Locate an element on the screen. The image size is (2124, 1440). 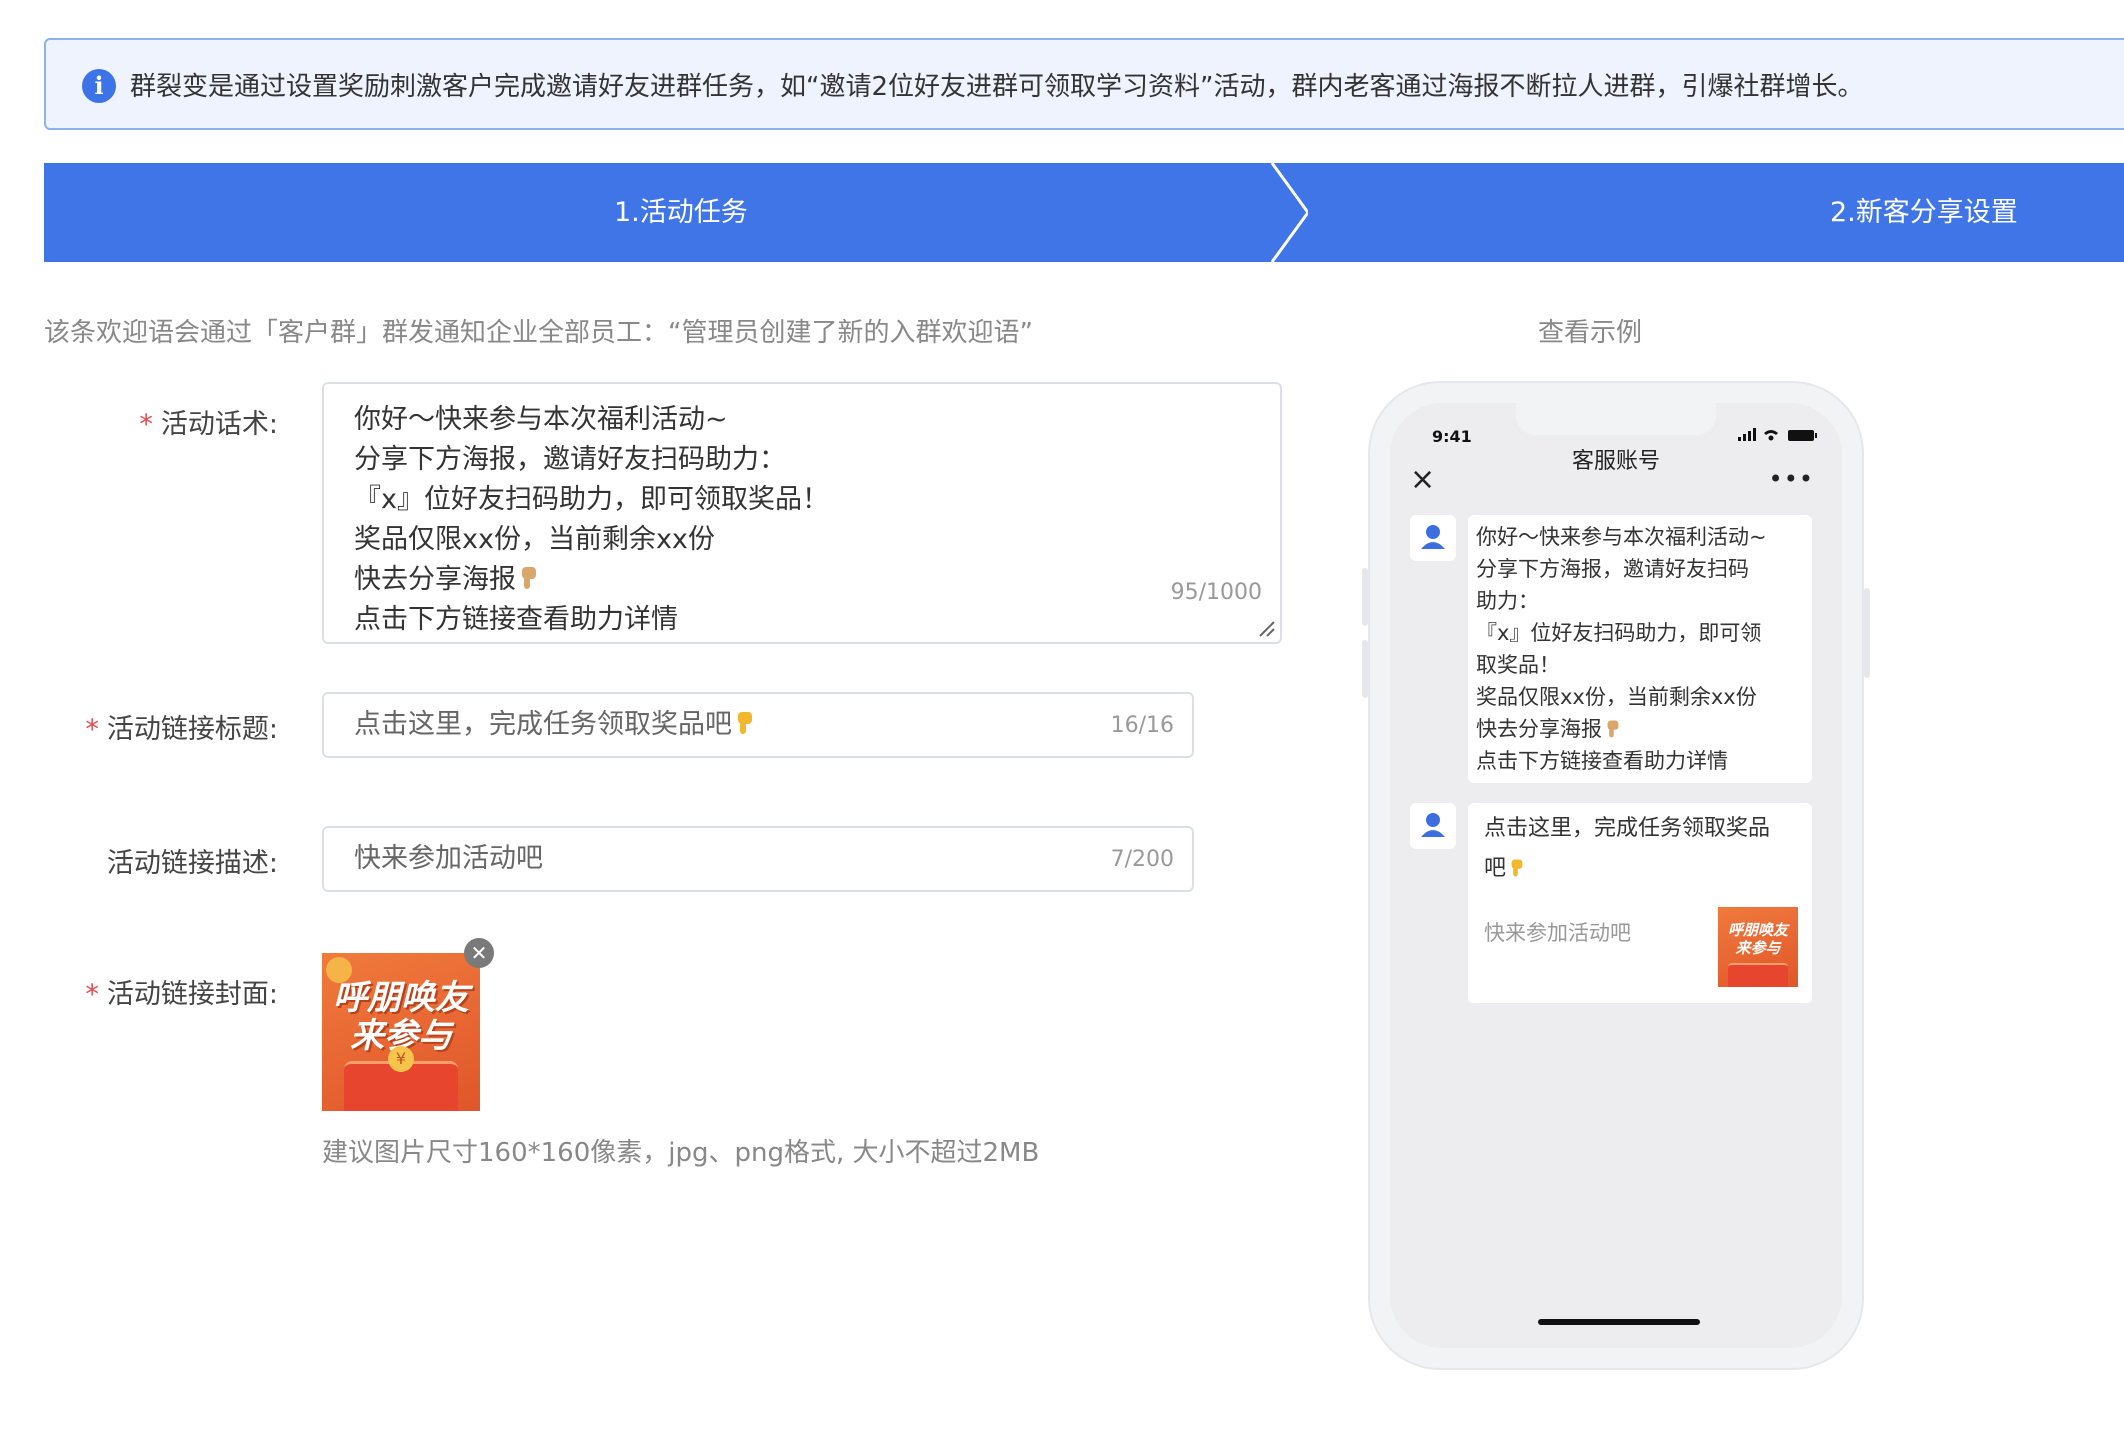
red-envelope-graphic is located at coordinates (1758, 975).